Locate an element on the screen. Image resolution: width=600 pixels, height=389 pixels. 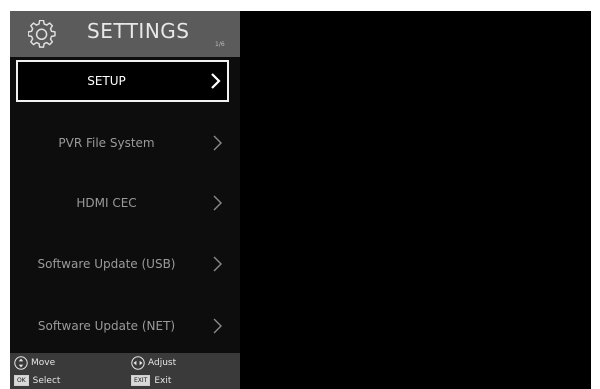
menu-item-label: HDMI CEC is located at coordinates (106, 203).